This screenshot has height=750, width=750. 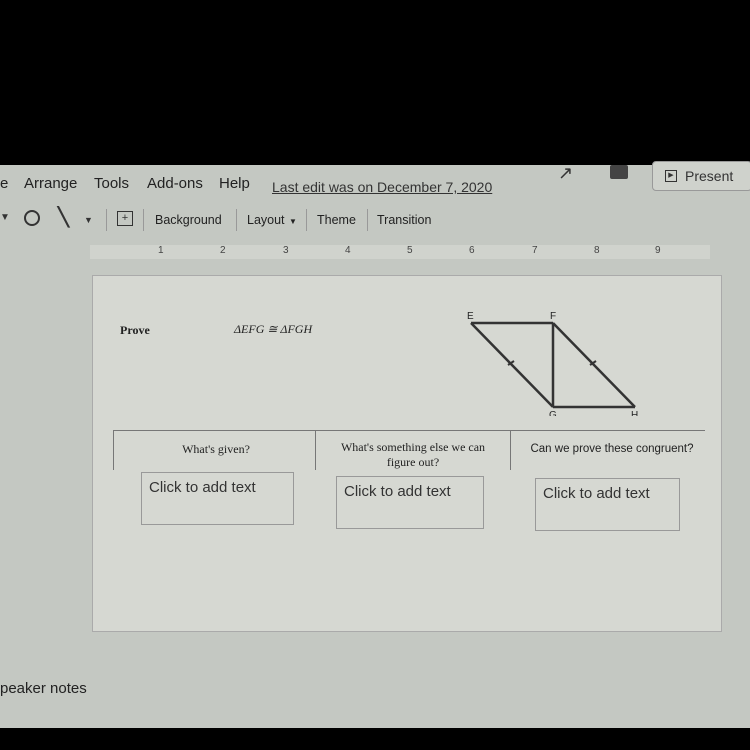 What do you see at coordinates (234, 183) in the screenshot?
I see `menu-item-help: Help` at bounding box center [234, 183].